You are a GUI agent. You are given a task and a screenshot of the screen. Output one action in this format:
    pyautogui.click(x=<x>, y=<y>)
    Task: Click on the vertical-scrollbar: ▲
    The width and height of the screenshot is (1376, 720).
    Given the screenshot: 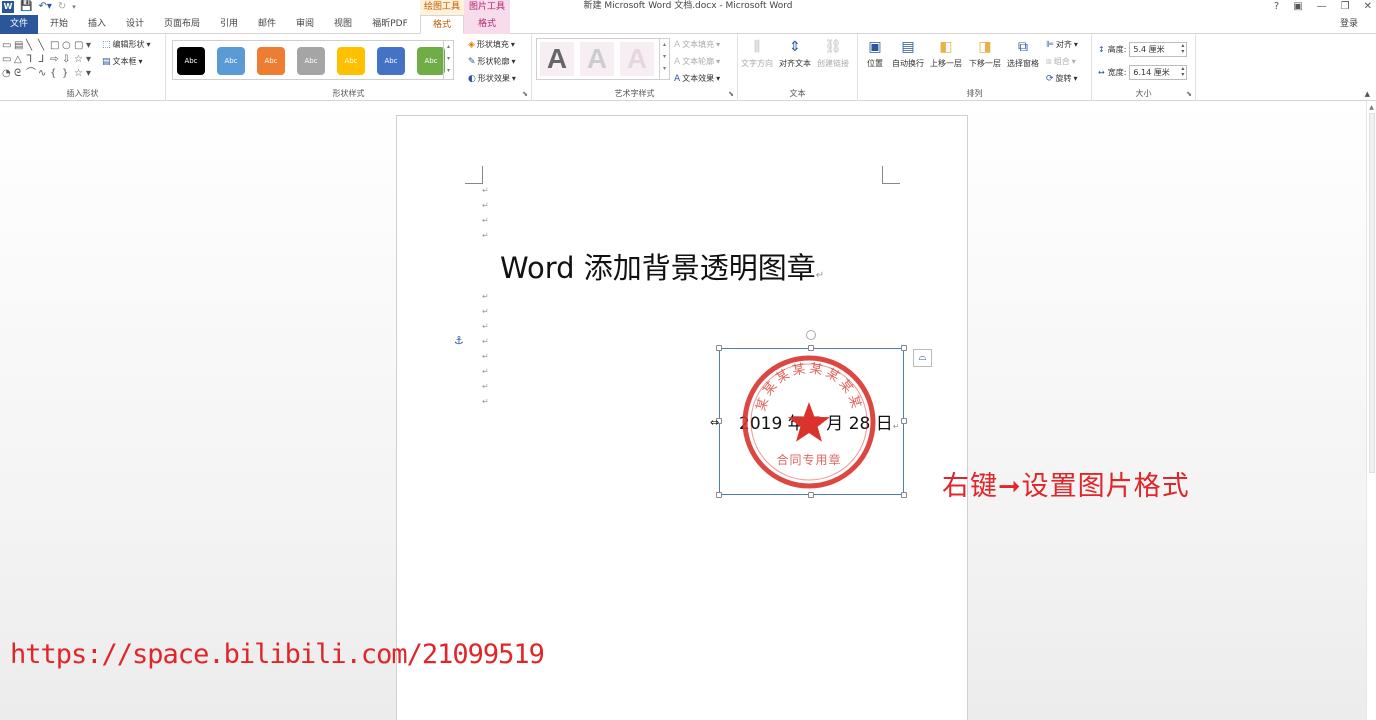 What is the action you would take?
    pyautogui.click(x=1371, y=410)
    